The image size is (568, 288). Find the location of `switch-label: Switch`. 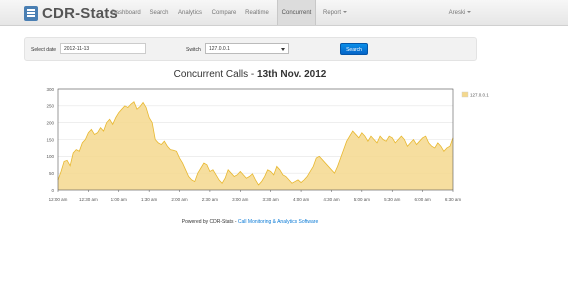

switch-label: Switch is located at coordinates (193, 50).